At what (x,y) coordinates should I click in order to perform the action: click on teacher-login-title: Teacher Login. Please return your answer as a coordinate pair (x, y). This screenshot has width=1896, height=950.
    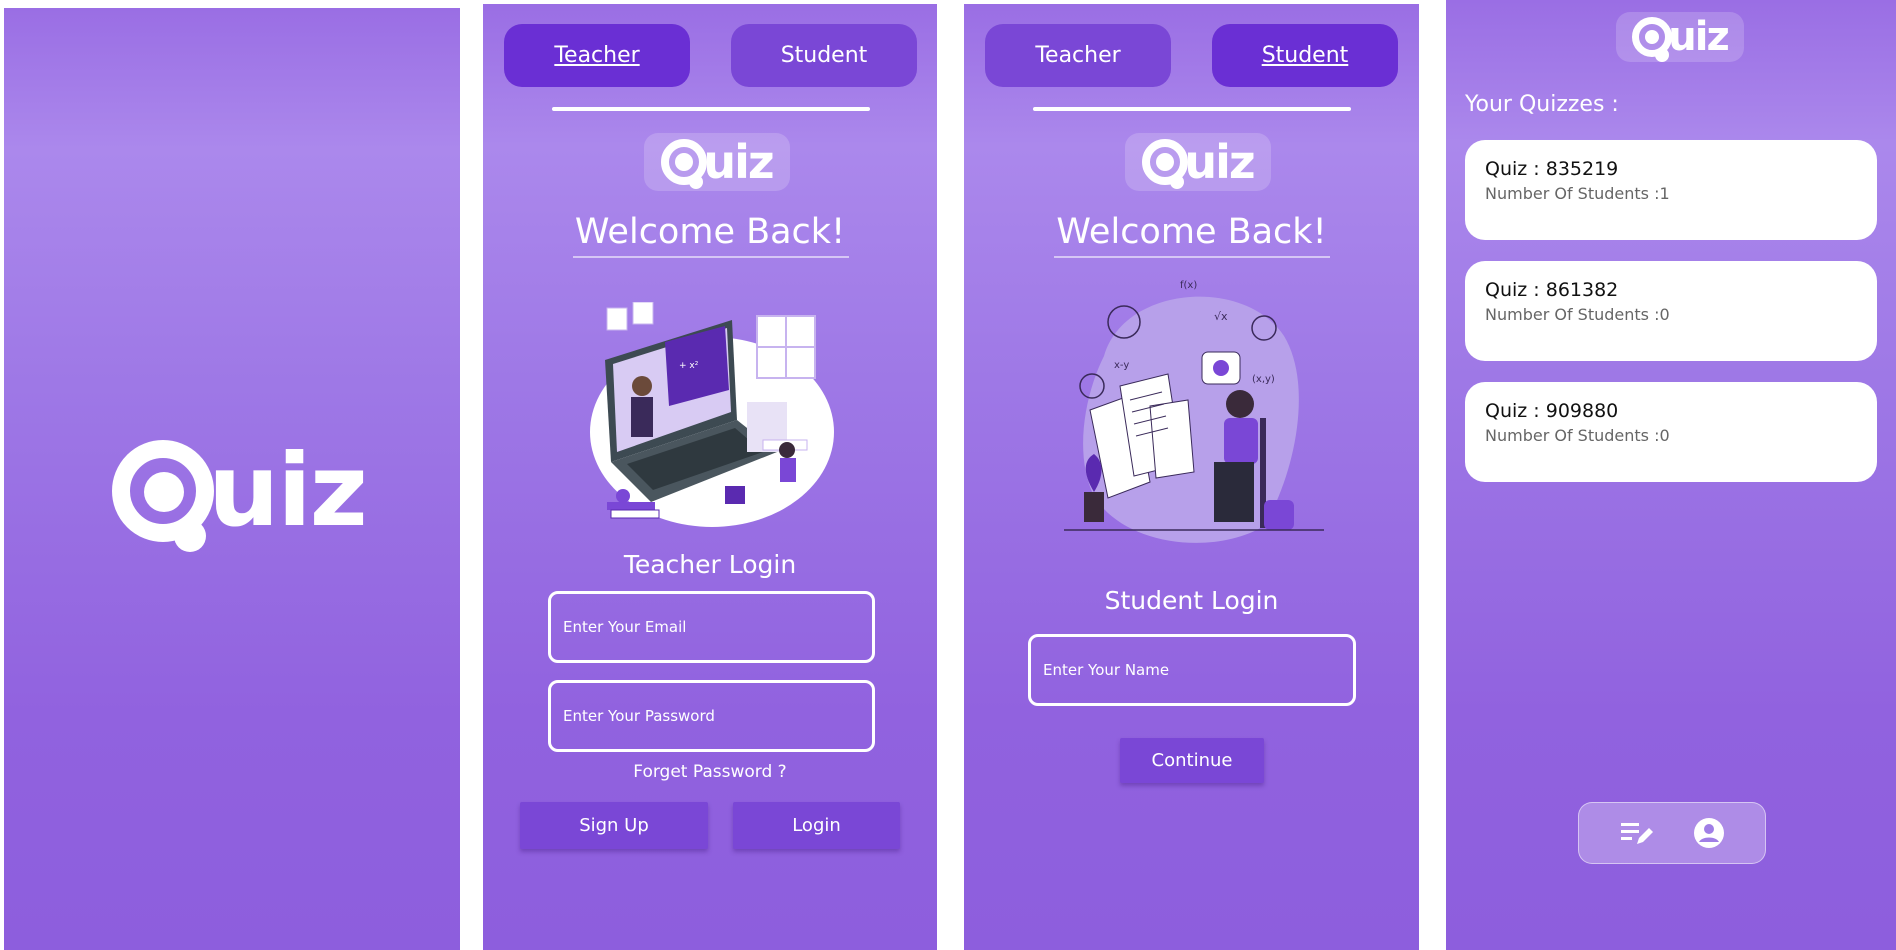
    Looking at the image, I should click on (710, 564).